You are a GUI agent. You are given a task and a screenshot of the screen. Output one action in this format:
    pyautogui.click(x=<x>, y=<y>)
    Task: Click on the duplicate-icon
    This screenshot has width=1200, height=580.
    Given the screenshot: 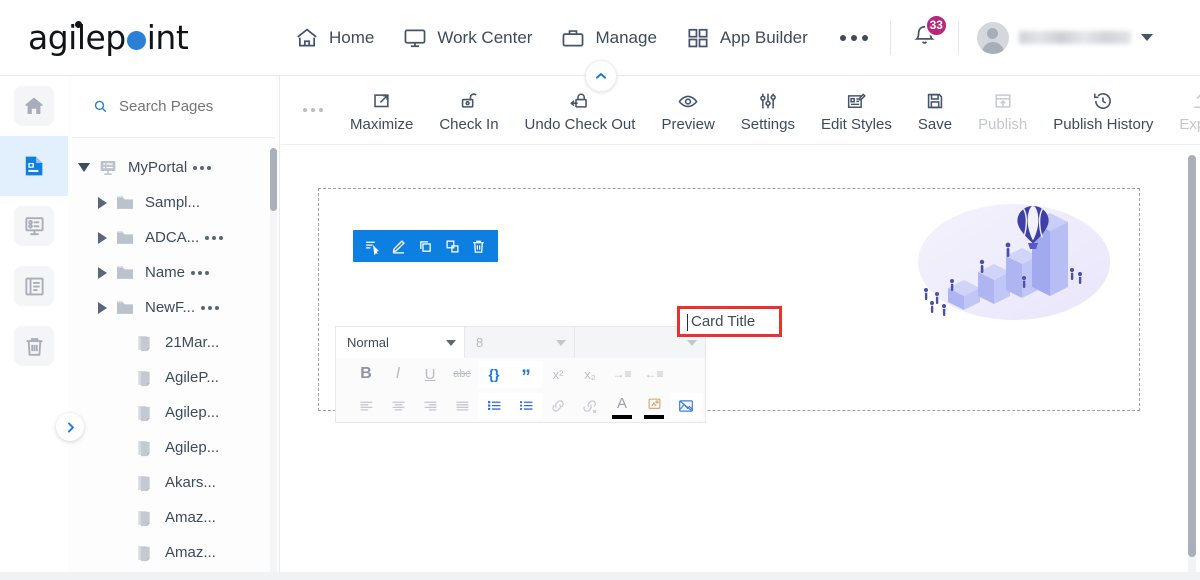 What is the action you would take?
    pyautogui.click(x=452, y=246)
    